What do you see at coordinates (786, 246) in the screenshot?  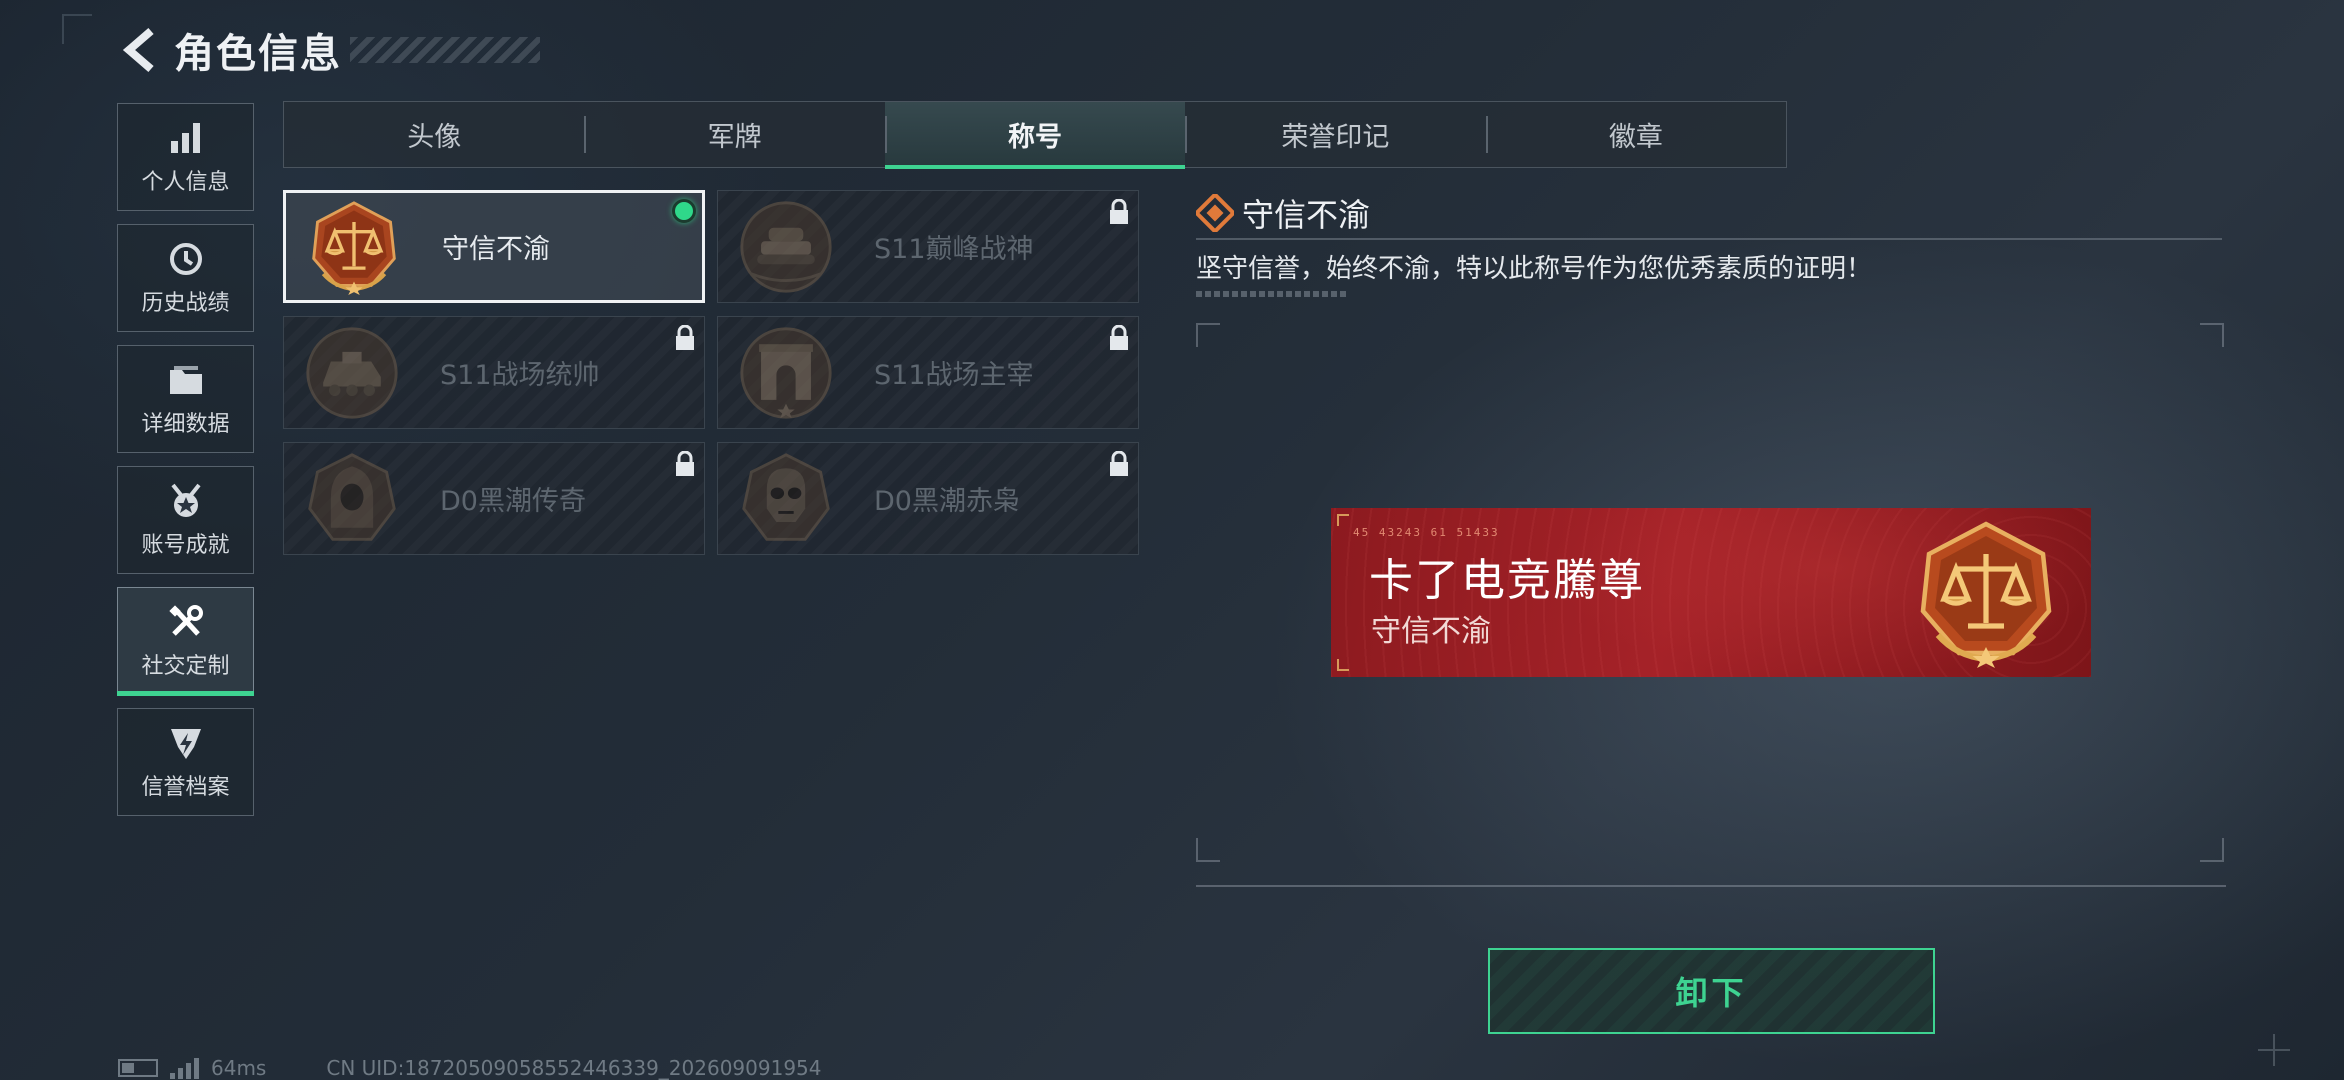 I see `tank-emblem-icon` at bounding box center [786, 246].